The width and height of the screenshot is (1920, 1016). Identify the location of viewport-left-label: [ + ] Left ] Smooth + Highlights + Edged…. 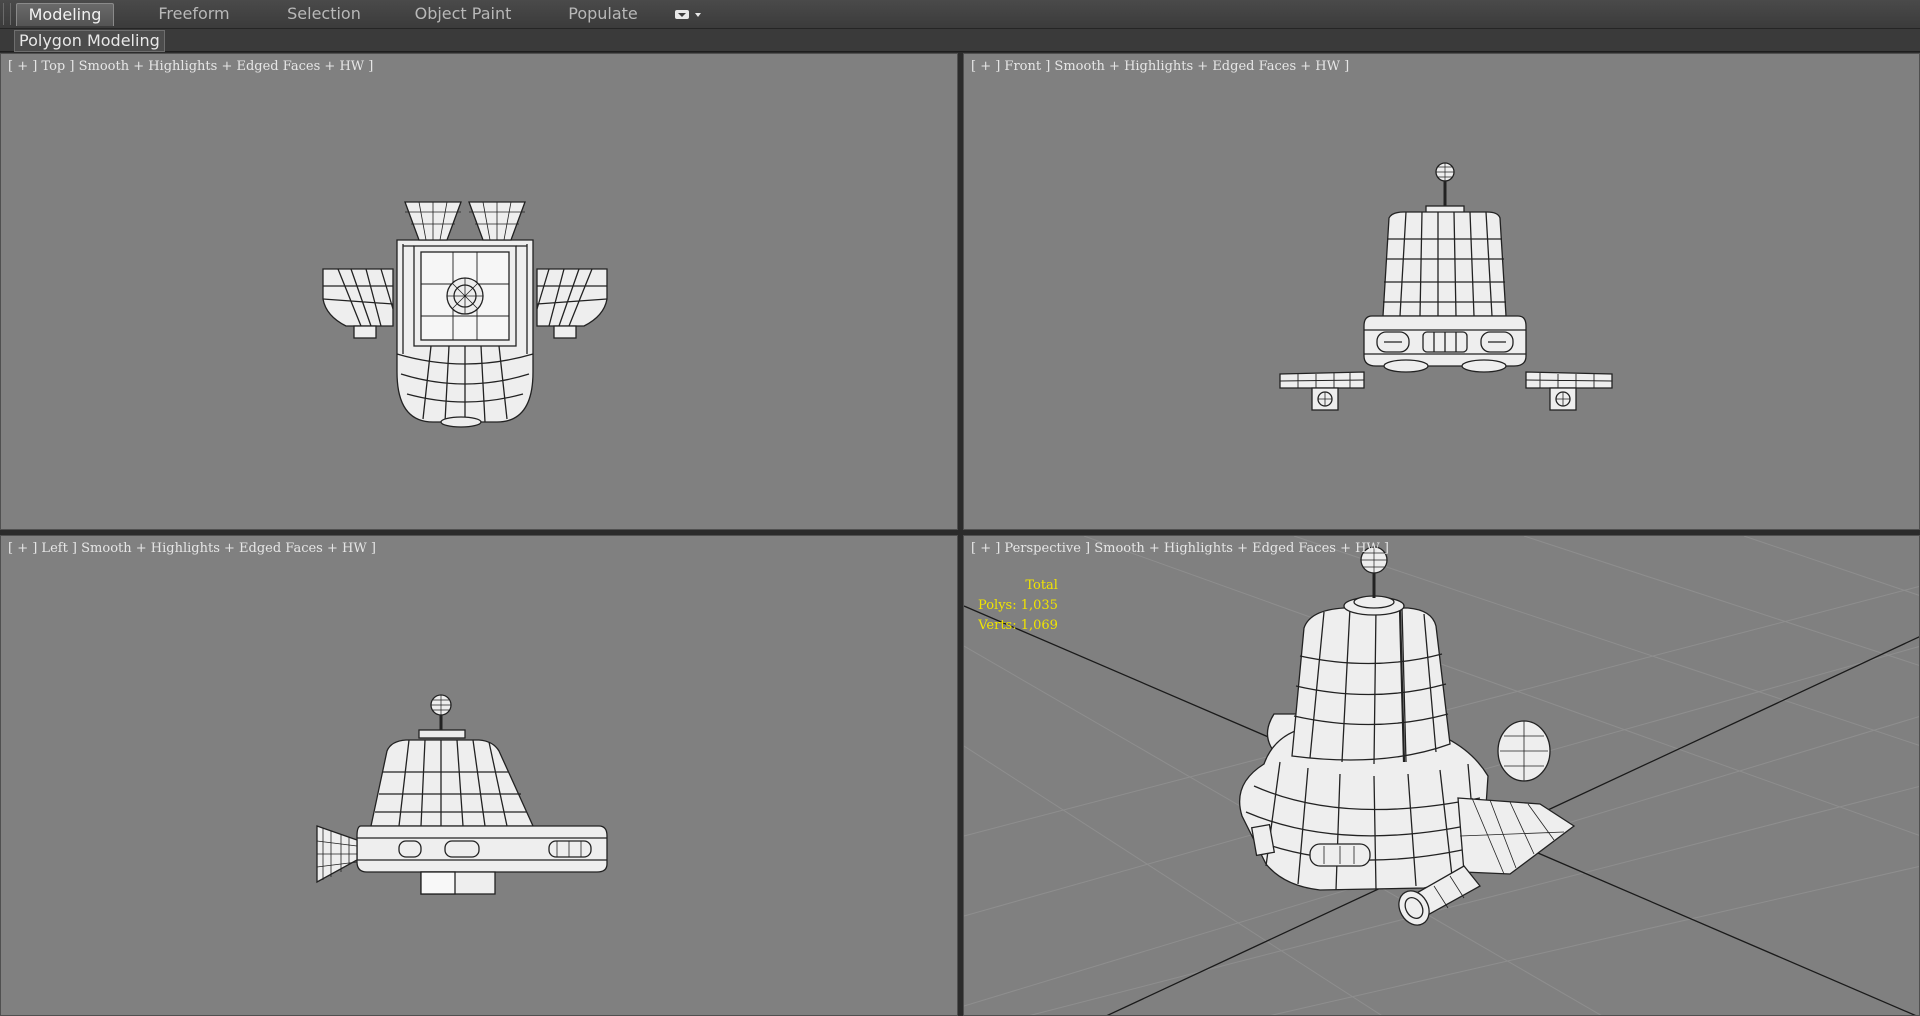
(192, 548).